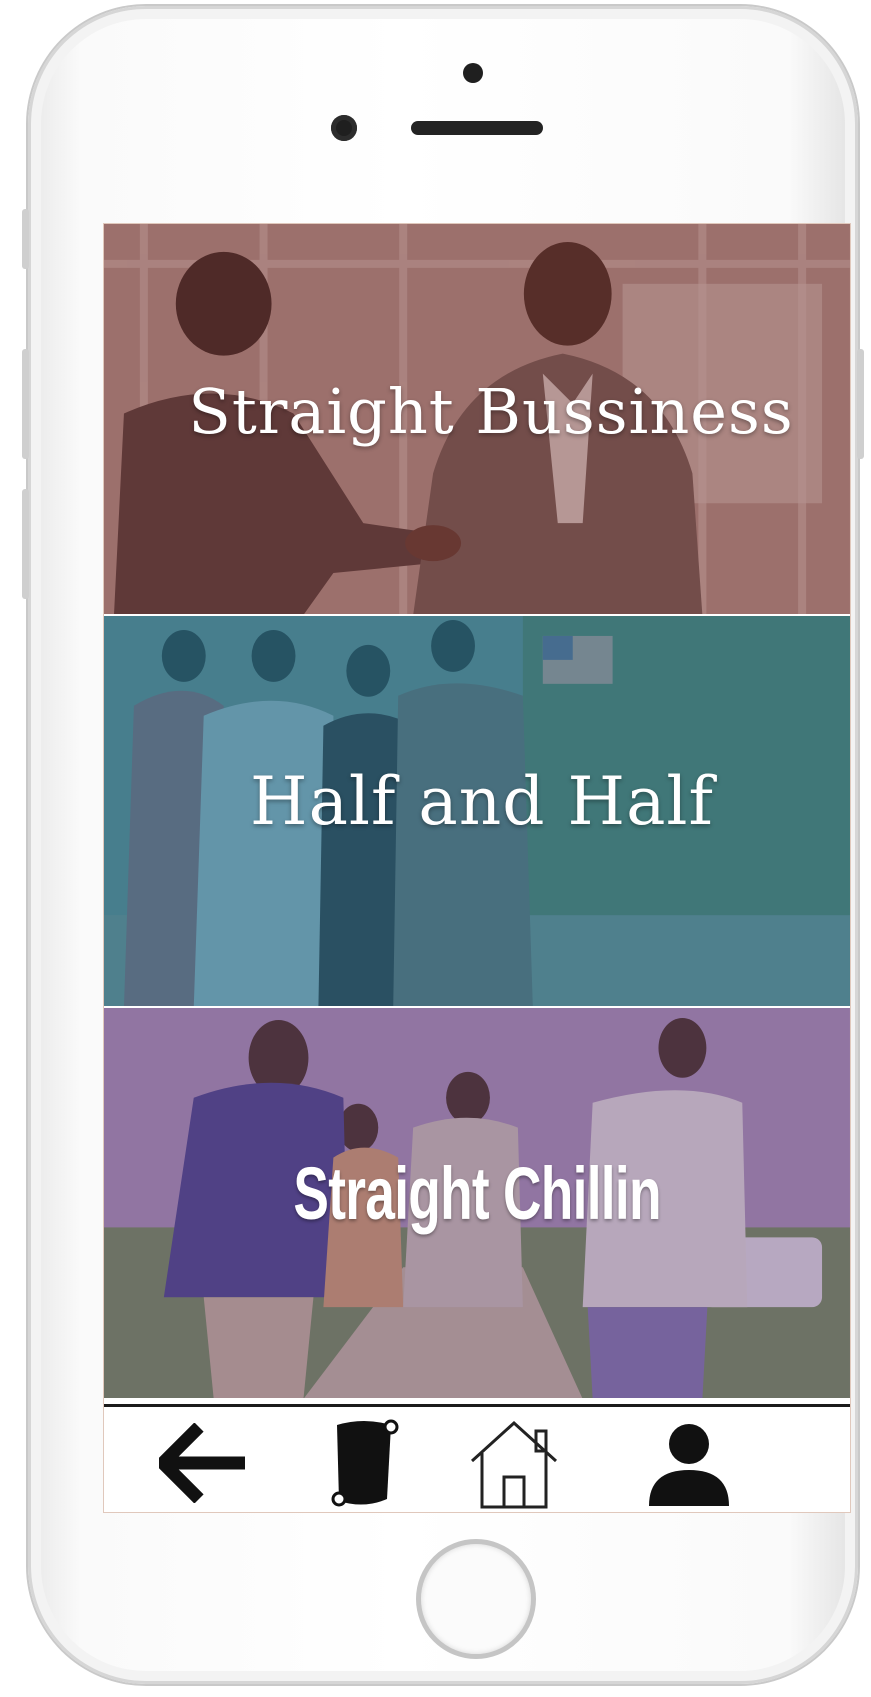  Describe the element at coordinates (476, 1599) in the screenshot. I see `device-home-button` at that location.